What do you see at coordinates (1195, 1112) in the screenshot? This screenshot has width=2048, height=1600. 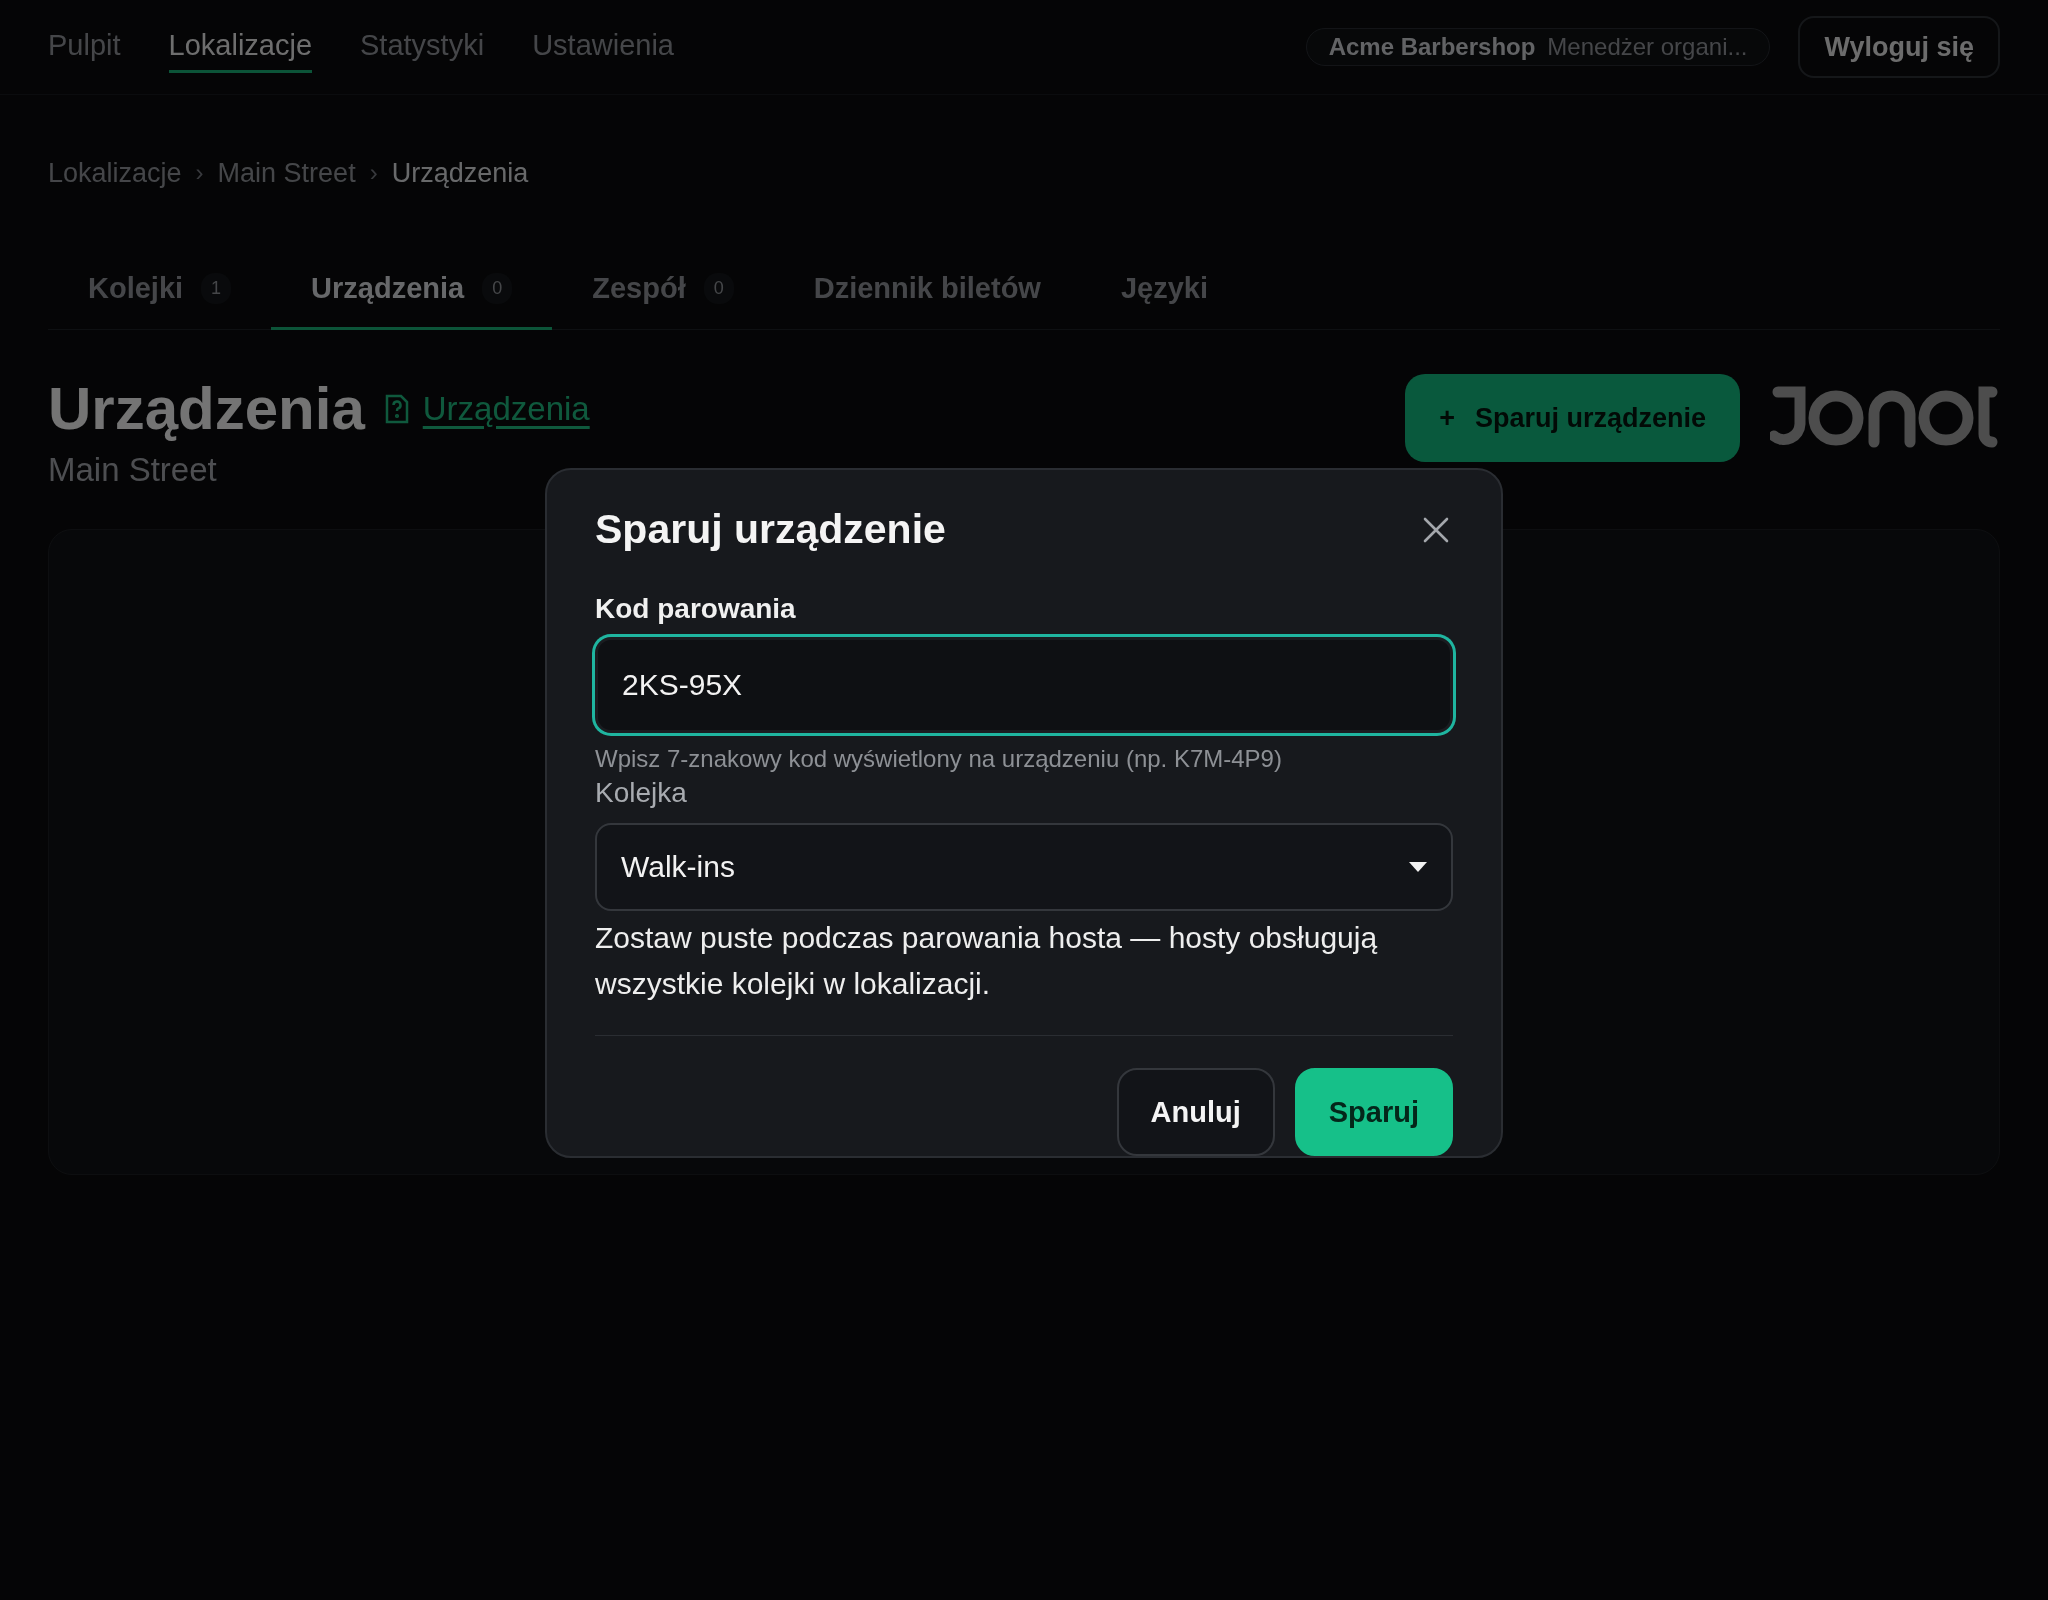 I see `cancel-button: Anuluj` at bounding box center [1195, 1112].